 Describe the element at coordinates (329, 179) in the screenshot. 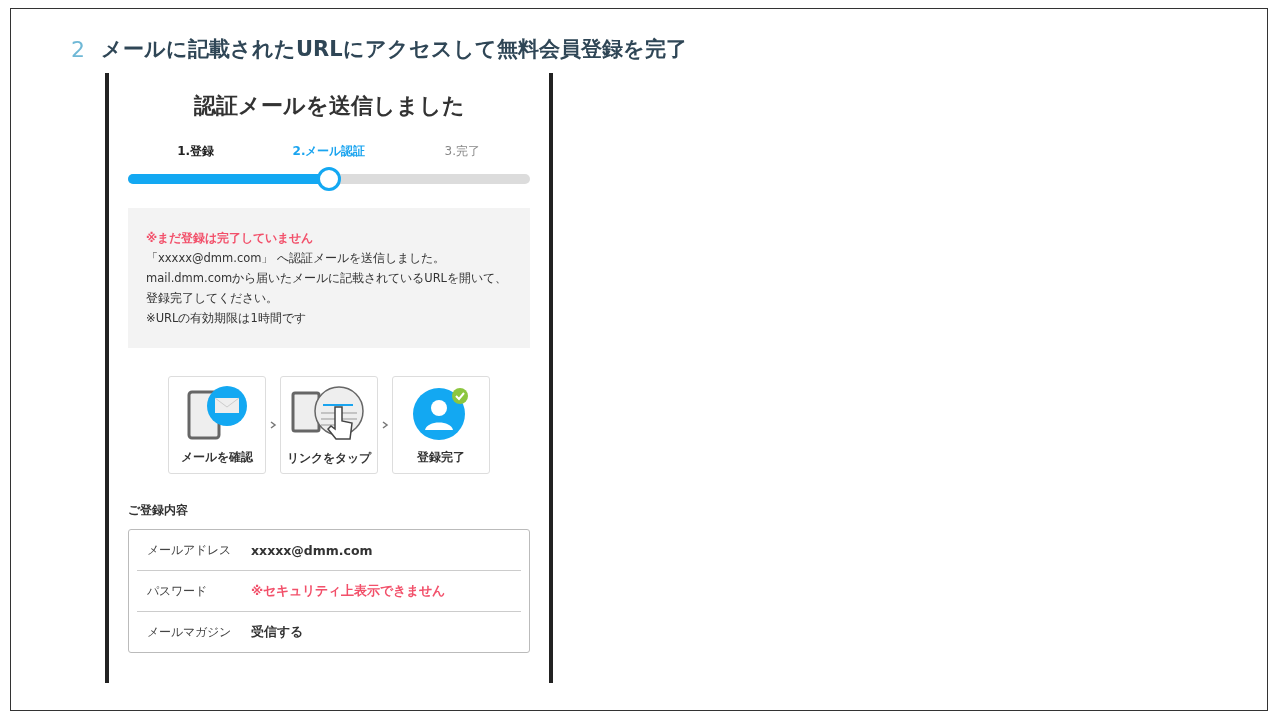

I see `progress-thumb` at that location.